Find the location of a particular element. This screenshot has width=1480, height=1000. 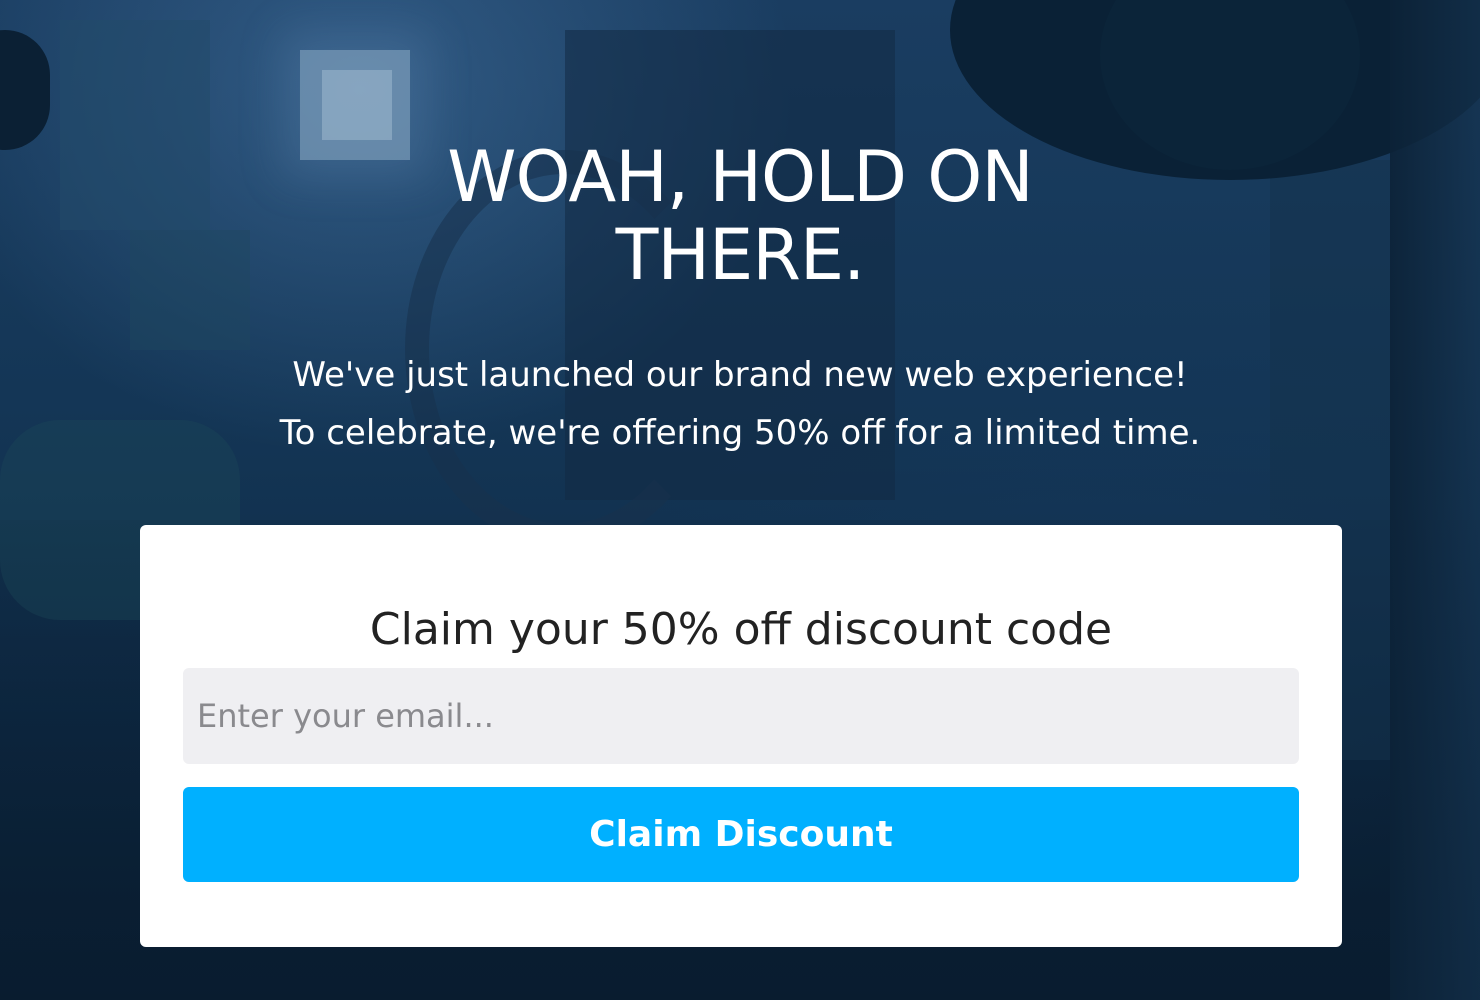

claim-discount-button: Claim Discount is located at coordinates (741, 834).